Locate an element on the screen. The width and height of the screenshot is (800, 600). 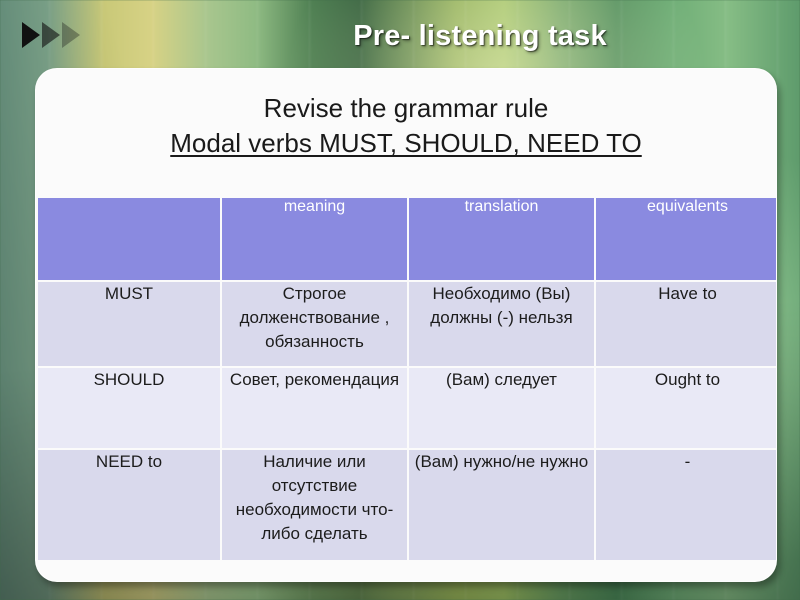
cell-equivalents: - is located at coordinates (686, 505).